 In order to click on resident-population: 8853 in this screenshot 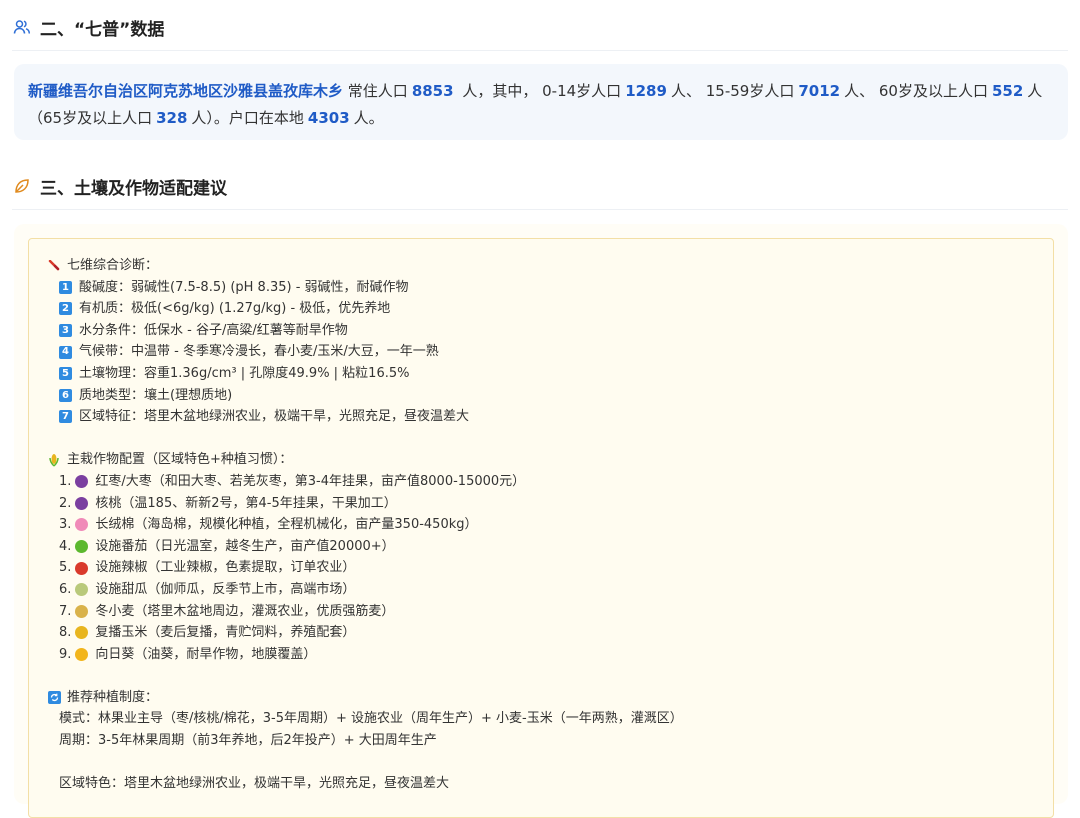, I will do `click(432, 91)`.